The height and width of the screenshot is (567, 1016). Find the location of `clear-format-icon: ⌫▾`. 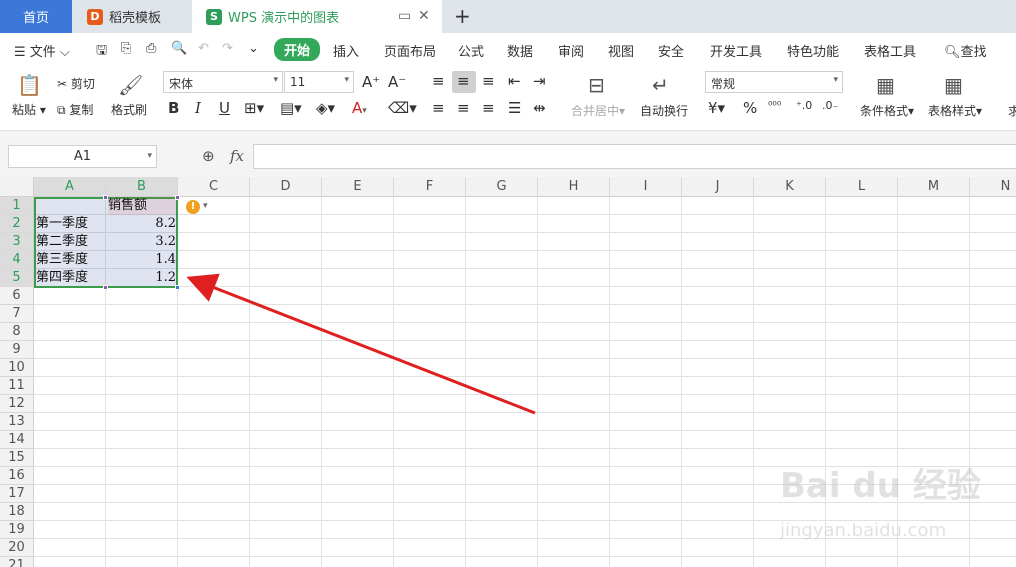

clear-format-icon: ⌫▾ is located at coordinates (402, 108).